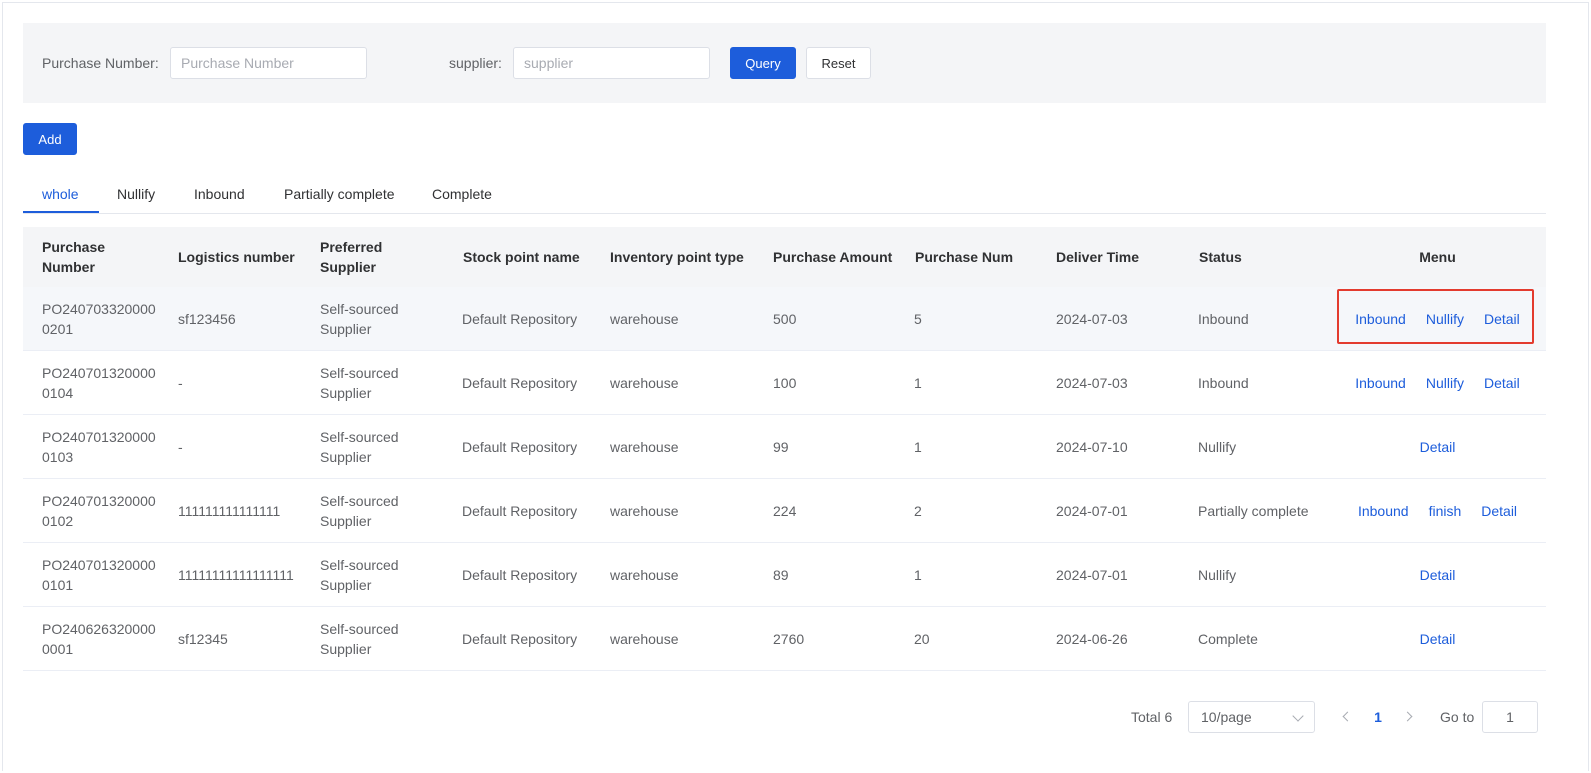 This screenshot has width=1591, height=773. I want to click on cell-purchase-amount: 89, so click(781, 574).